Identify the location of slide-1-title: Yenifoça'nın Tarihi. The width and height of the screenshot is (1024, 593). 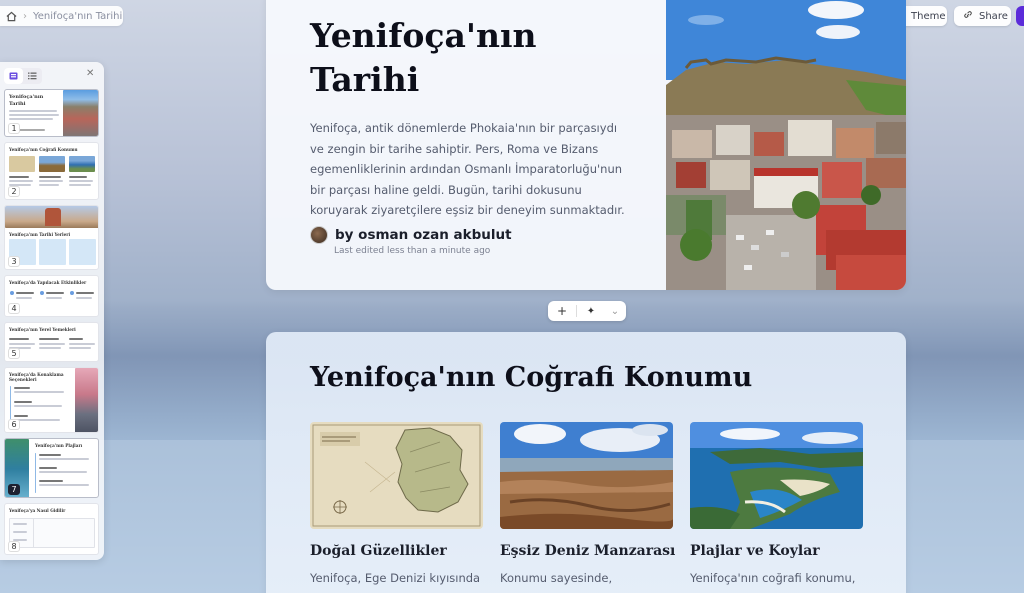
(475, 58).